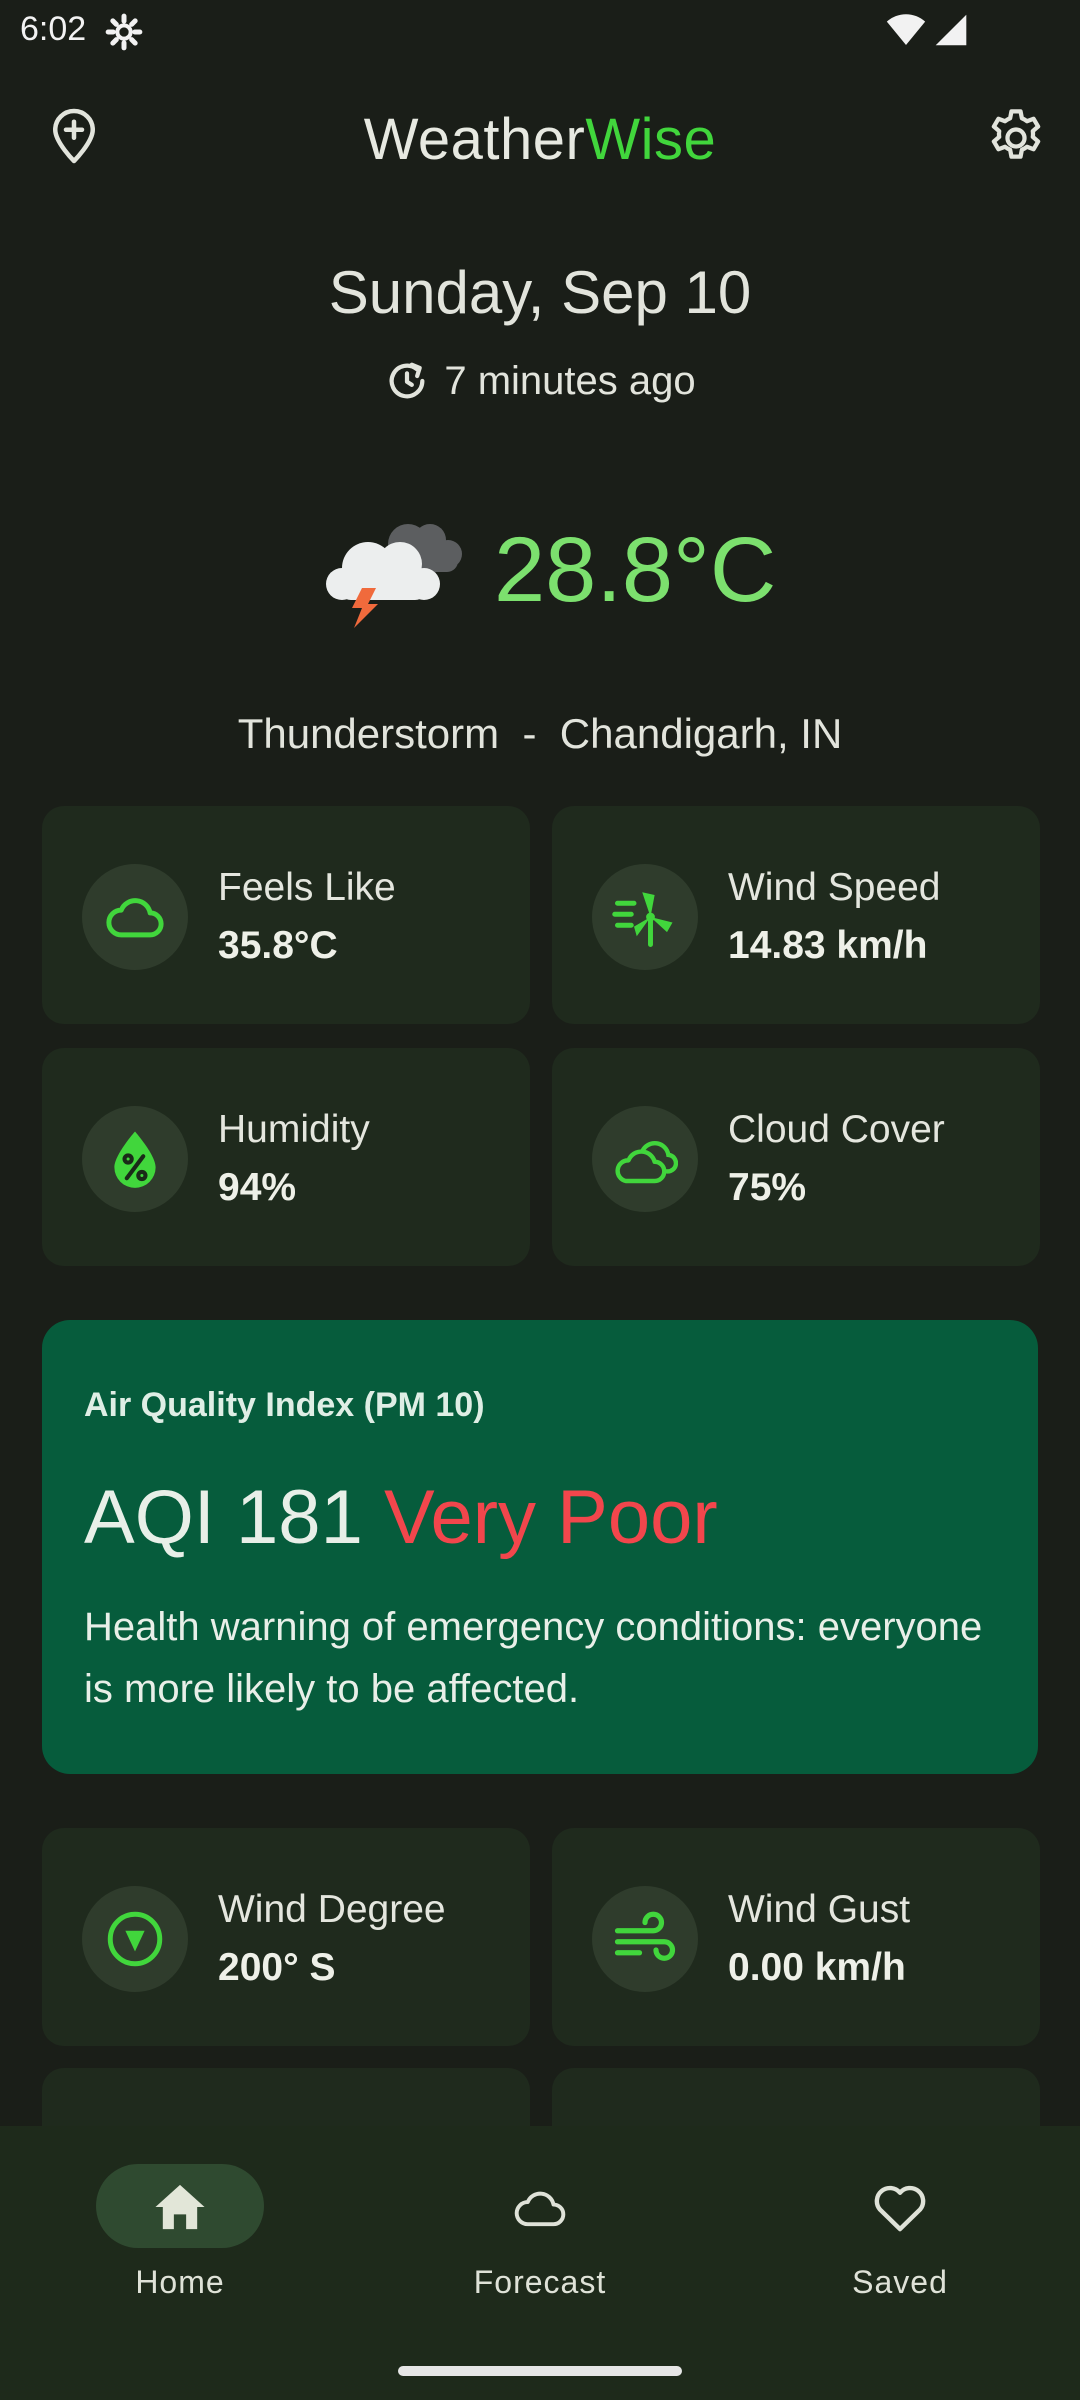 This screenshot has height=2400, width=1080. I want to click on card-label: Wind Degree, so click(332, 1909).